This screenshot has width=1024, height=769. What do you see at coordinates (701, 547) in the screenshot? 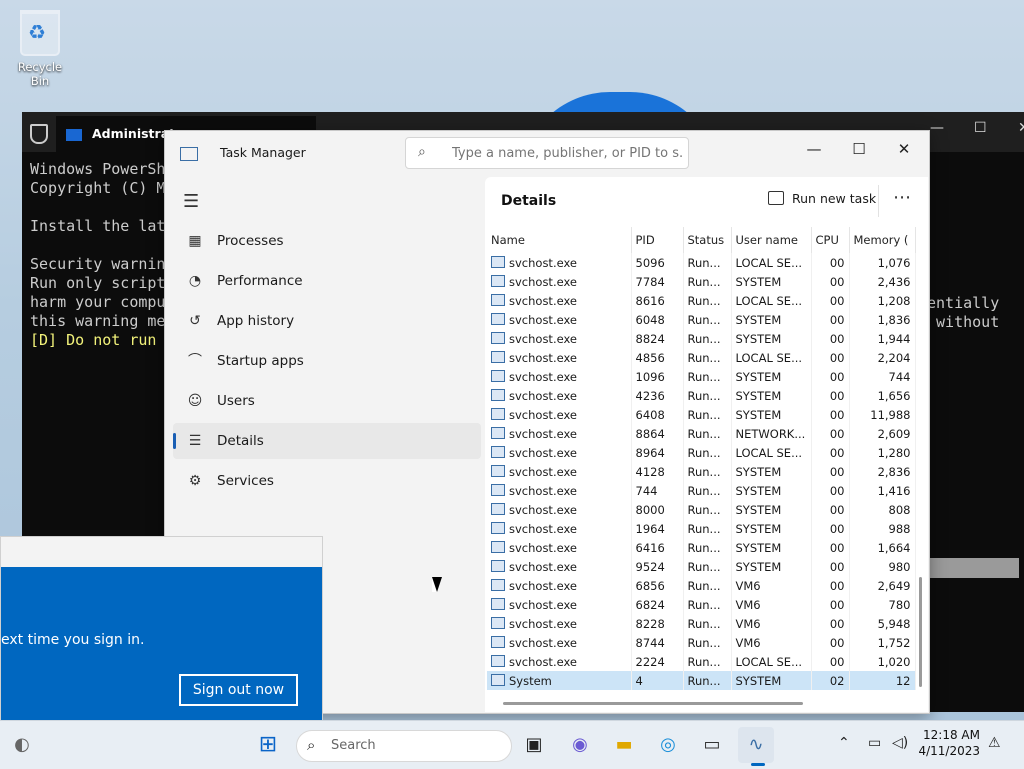
I see `table-row: svchost.exe 6416 Run... SYSTEM 00 1,664` at bounding box center [701, 547].